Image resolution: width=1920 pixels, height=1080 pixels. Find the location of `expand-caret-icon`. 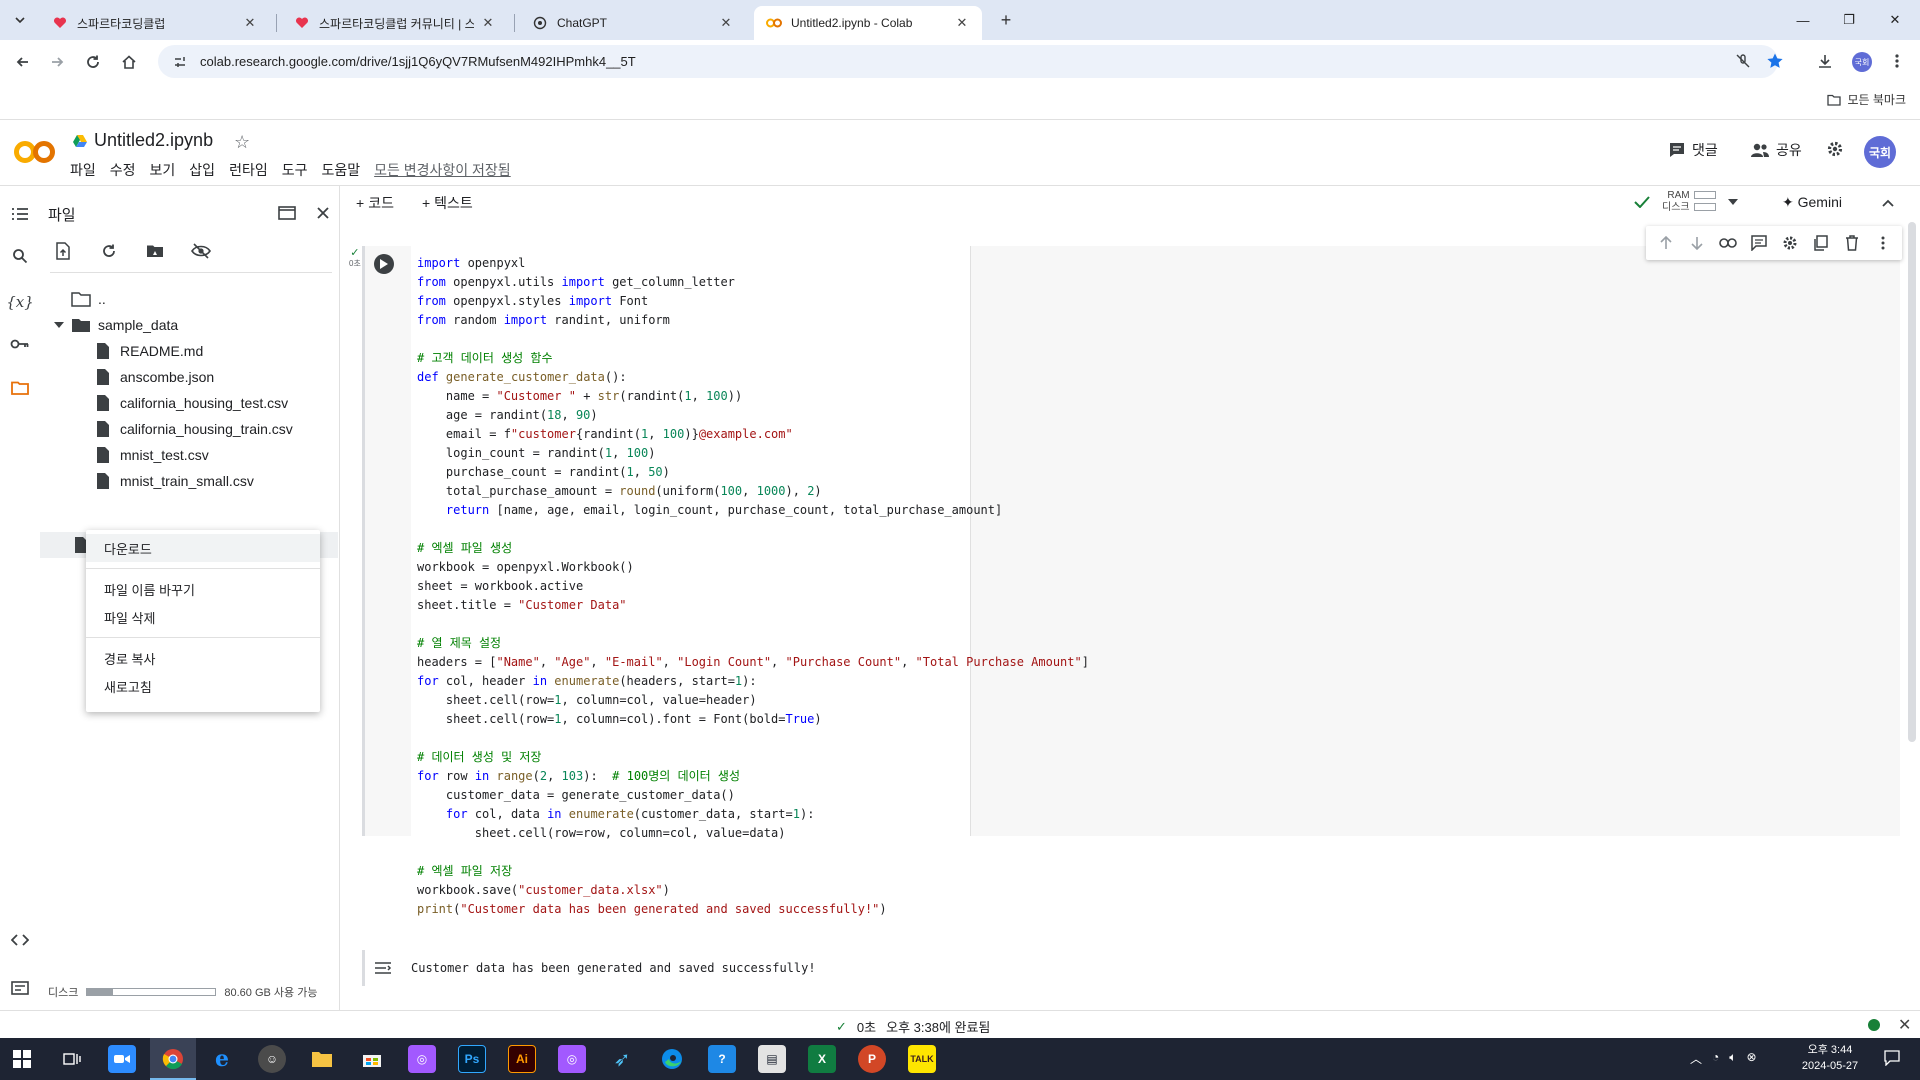

expand-caret-icon is located at coordinates (59, 325).